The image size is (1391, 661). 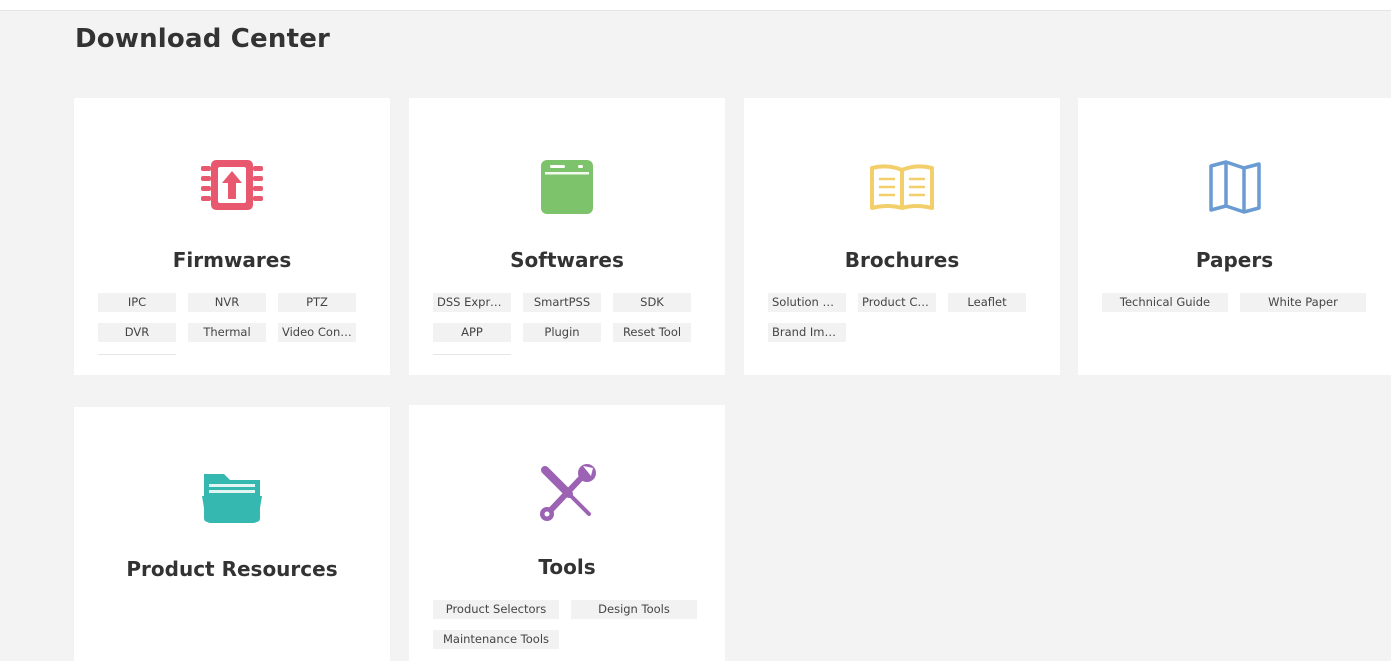 I want to click on tag-product-selectors: Product Selectors, so click(x=496, y=609).